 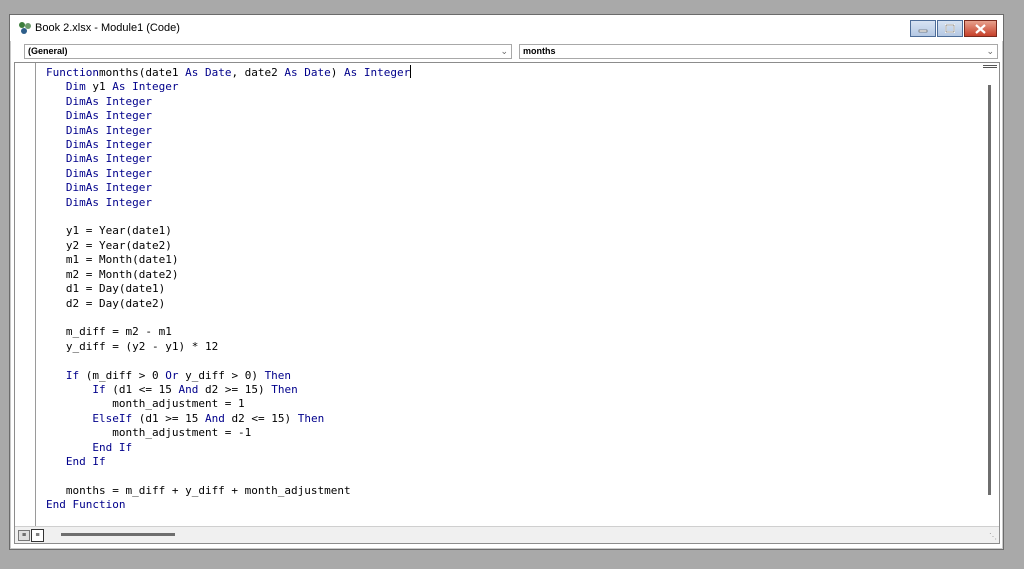 I want to click on minimize-button, so click(x=923, y=28).